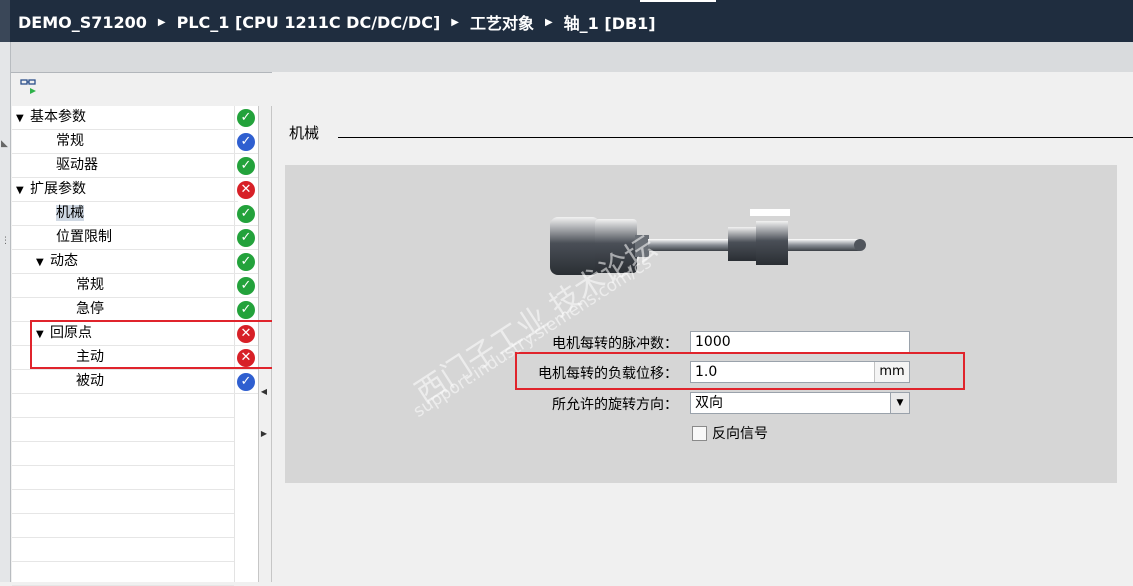 Image resolution: width=1133 pixels, height=586 pixels. What do you see at coordinates (58, 117) in the screenshot?
I see `tree-item-label: 基本参数` at bounding box center [58, 117].